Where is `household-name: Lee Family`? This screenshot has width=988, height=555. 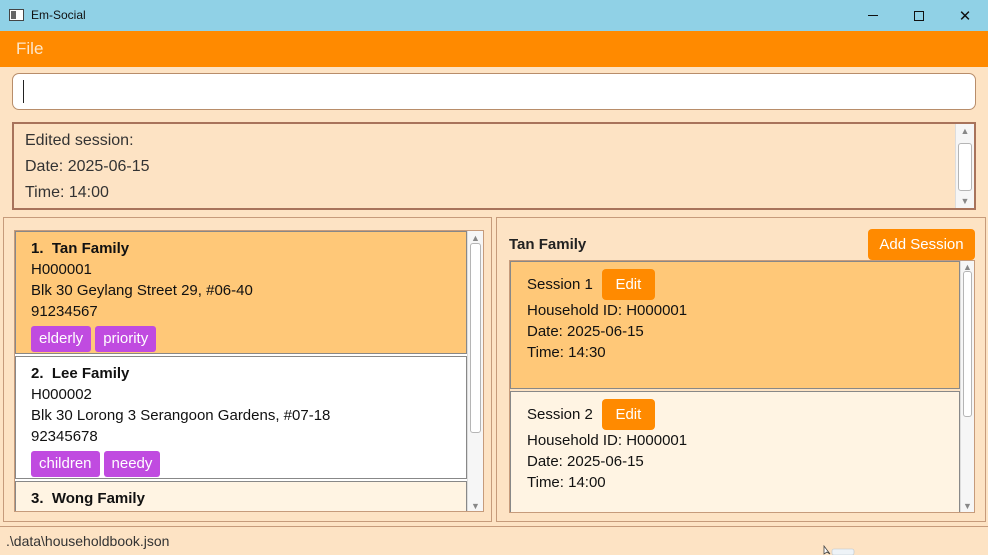
household-name: Lee Family is located at coordinates (90, 373).